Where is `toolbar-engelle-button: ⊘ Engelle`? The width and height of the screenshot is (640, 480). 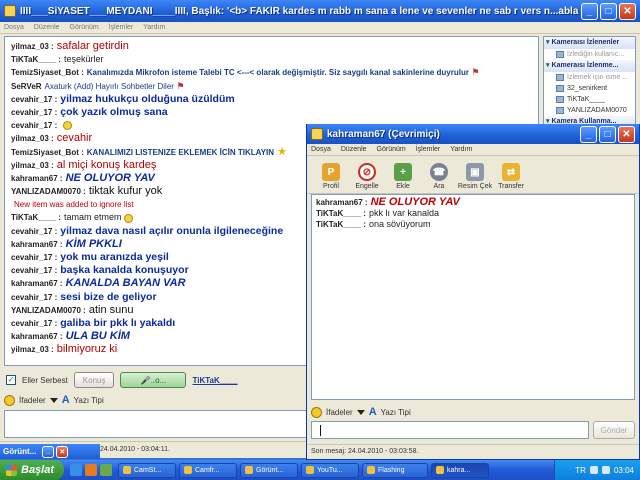
toolbar-engelle-button: ⊘ Engelle is located at coordinates (367, 176).